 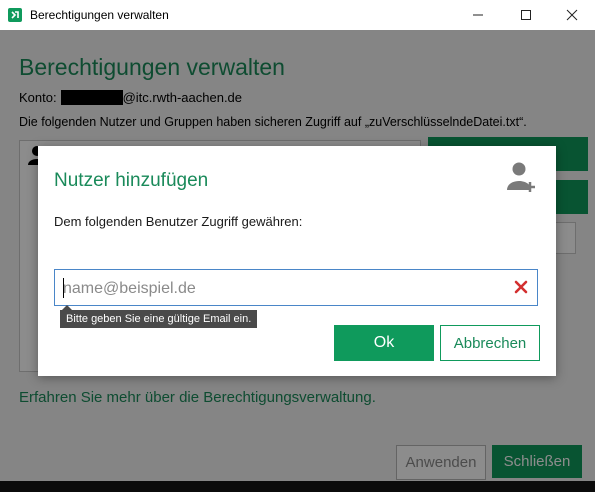 I want to click on modal-description: Dem folgenden Benutzer Zugriff gewähren:, so click(x=178, y=221).